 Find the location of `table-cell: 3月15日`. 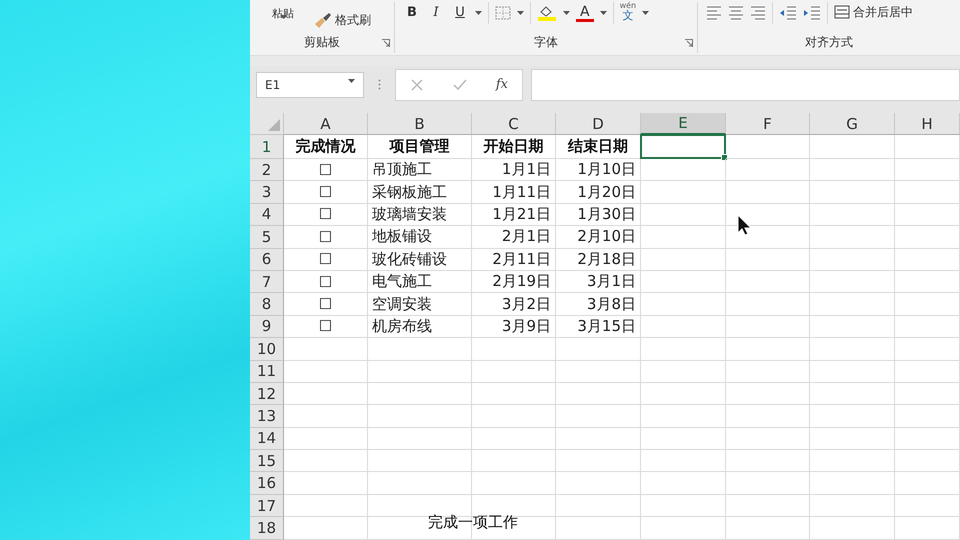

table-cell: 3月15日 is located at coordinates (598, 327).